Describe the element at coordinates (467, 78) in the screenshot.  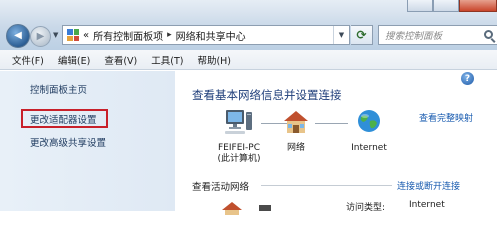
I see `help-icon: ?` at that location.